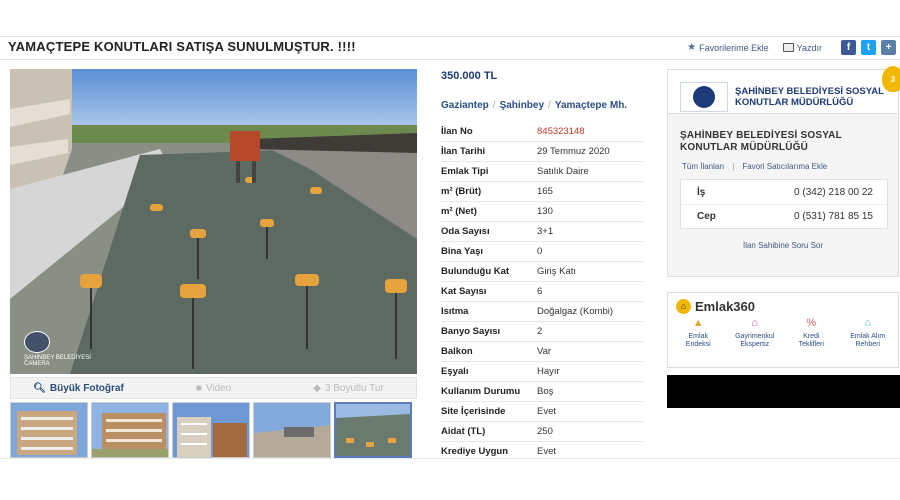 The height and width of the screenshot is (500, 900). Describe the element at coordinates (463, 431) in the screenshot. I see `detail-label: Aidat (TL)` at that location.